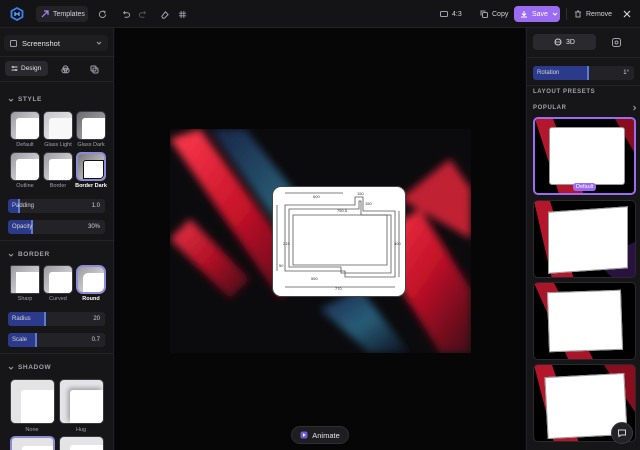  Describe the element at coordinates (23, 205) in the screenshot. I see `padding-label: Padding` at that location.